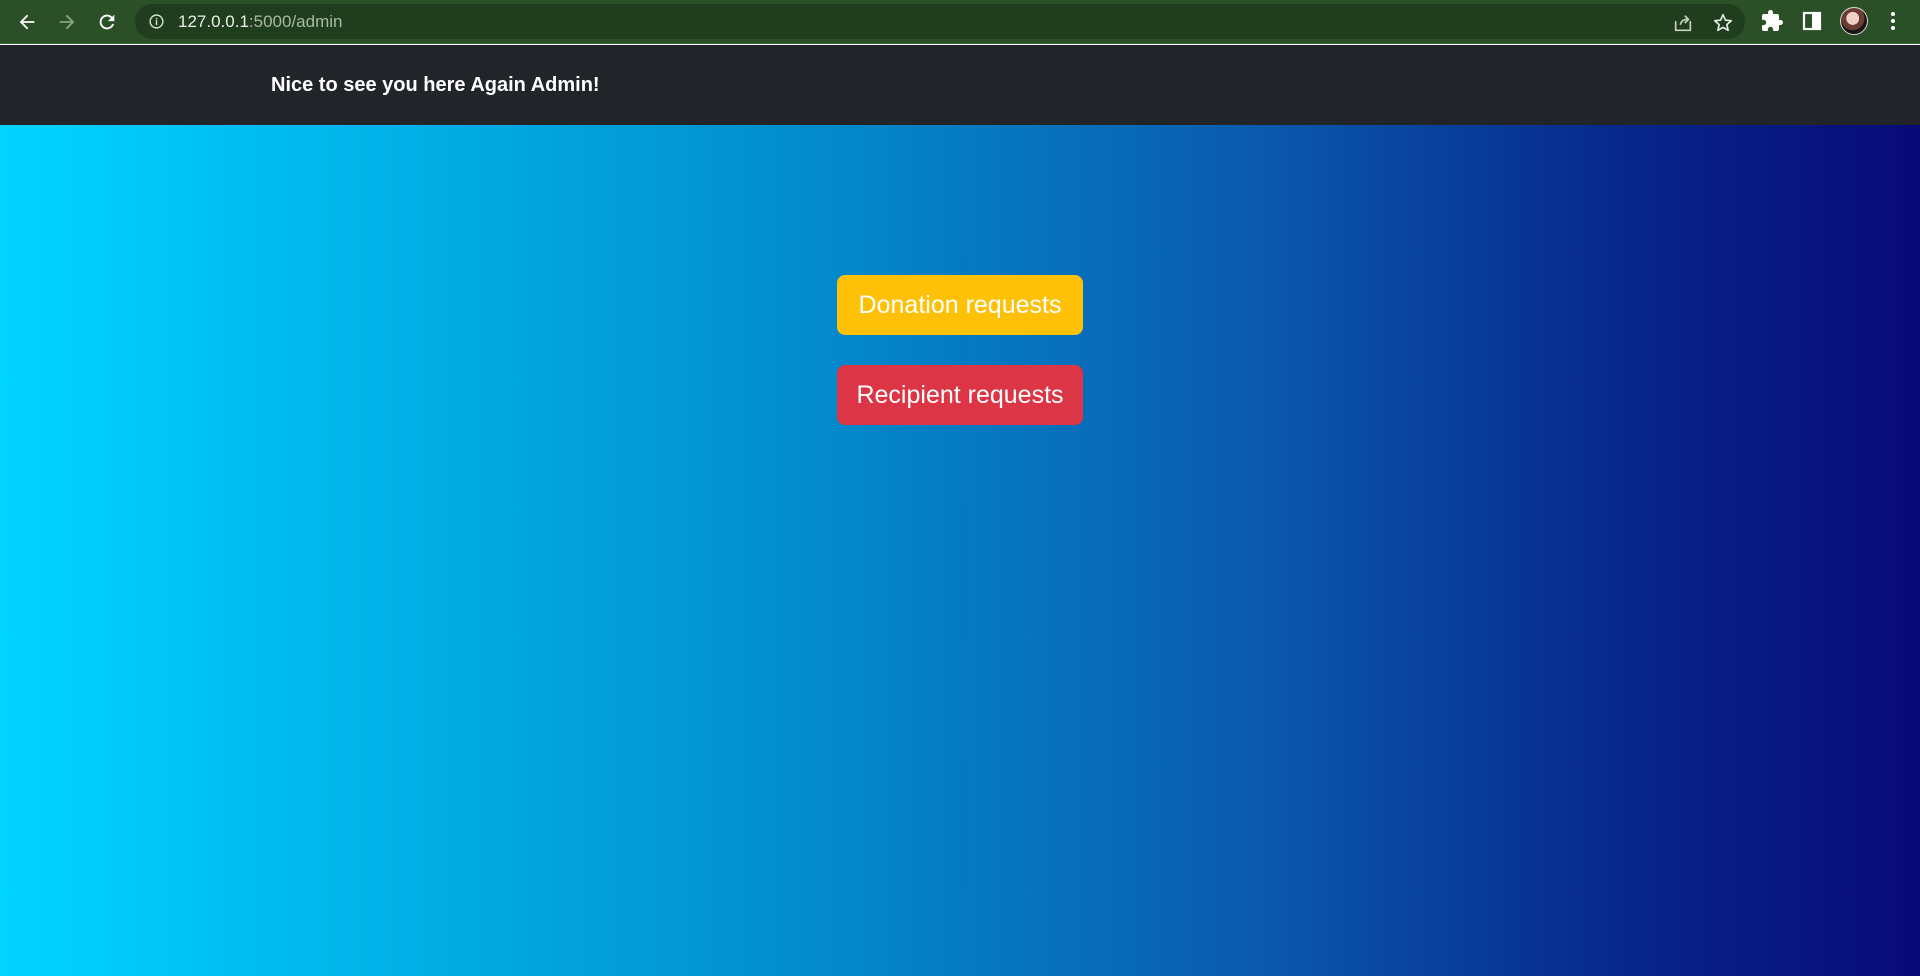  I want to click on reload-button, so click(107, 22).